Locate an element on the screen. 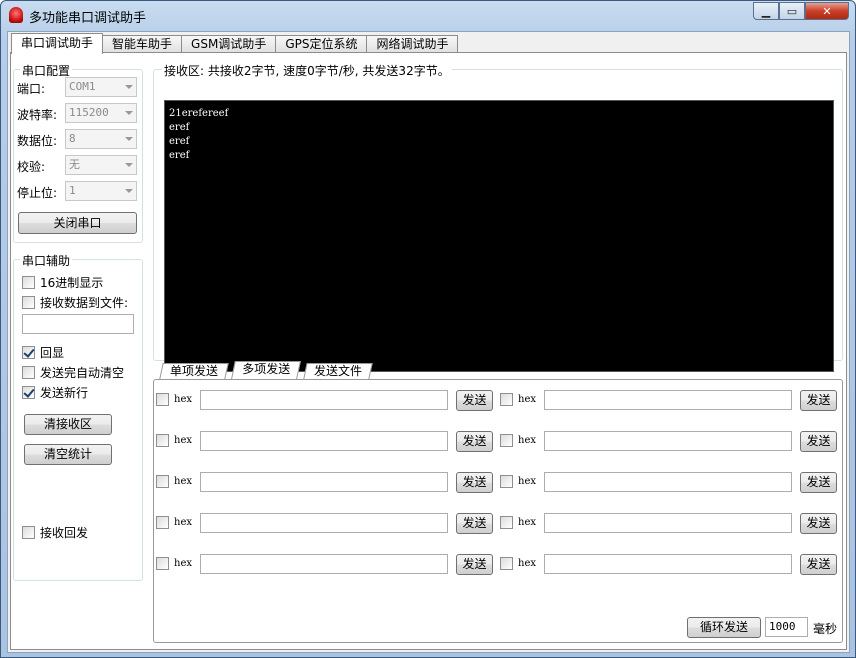 This screenshot has height=658, width=856. send-button-2: 发送 is located at coordinates (818, 400).